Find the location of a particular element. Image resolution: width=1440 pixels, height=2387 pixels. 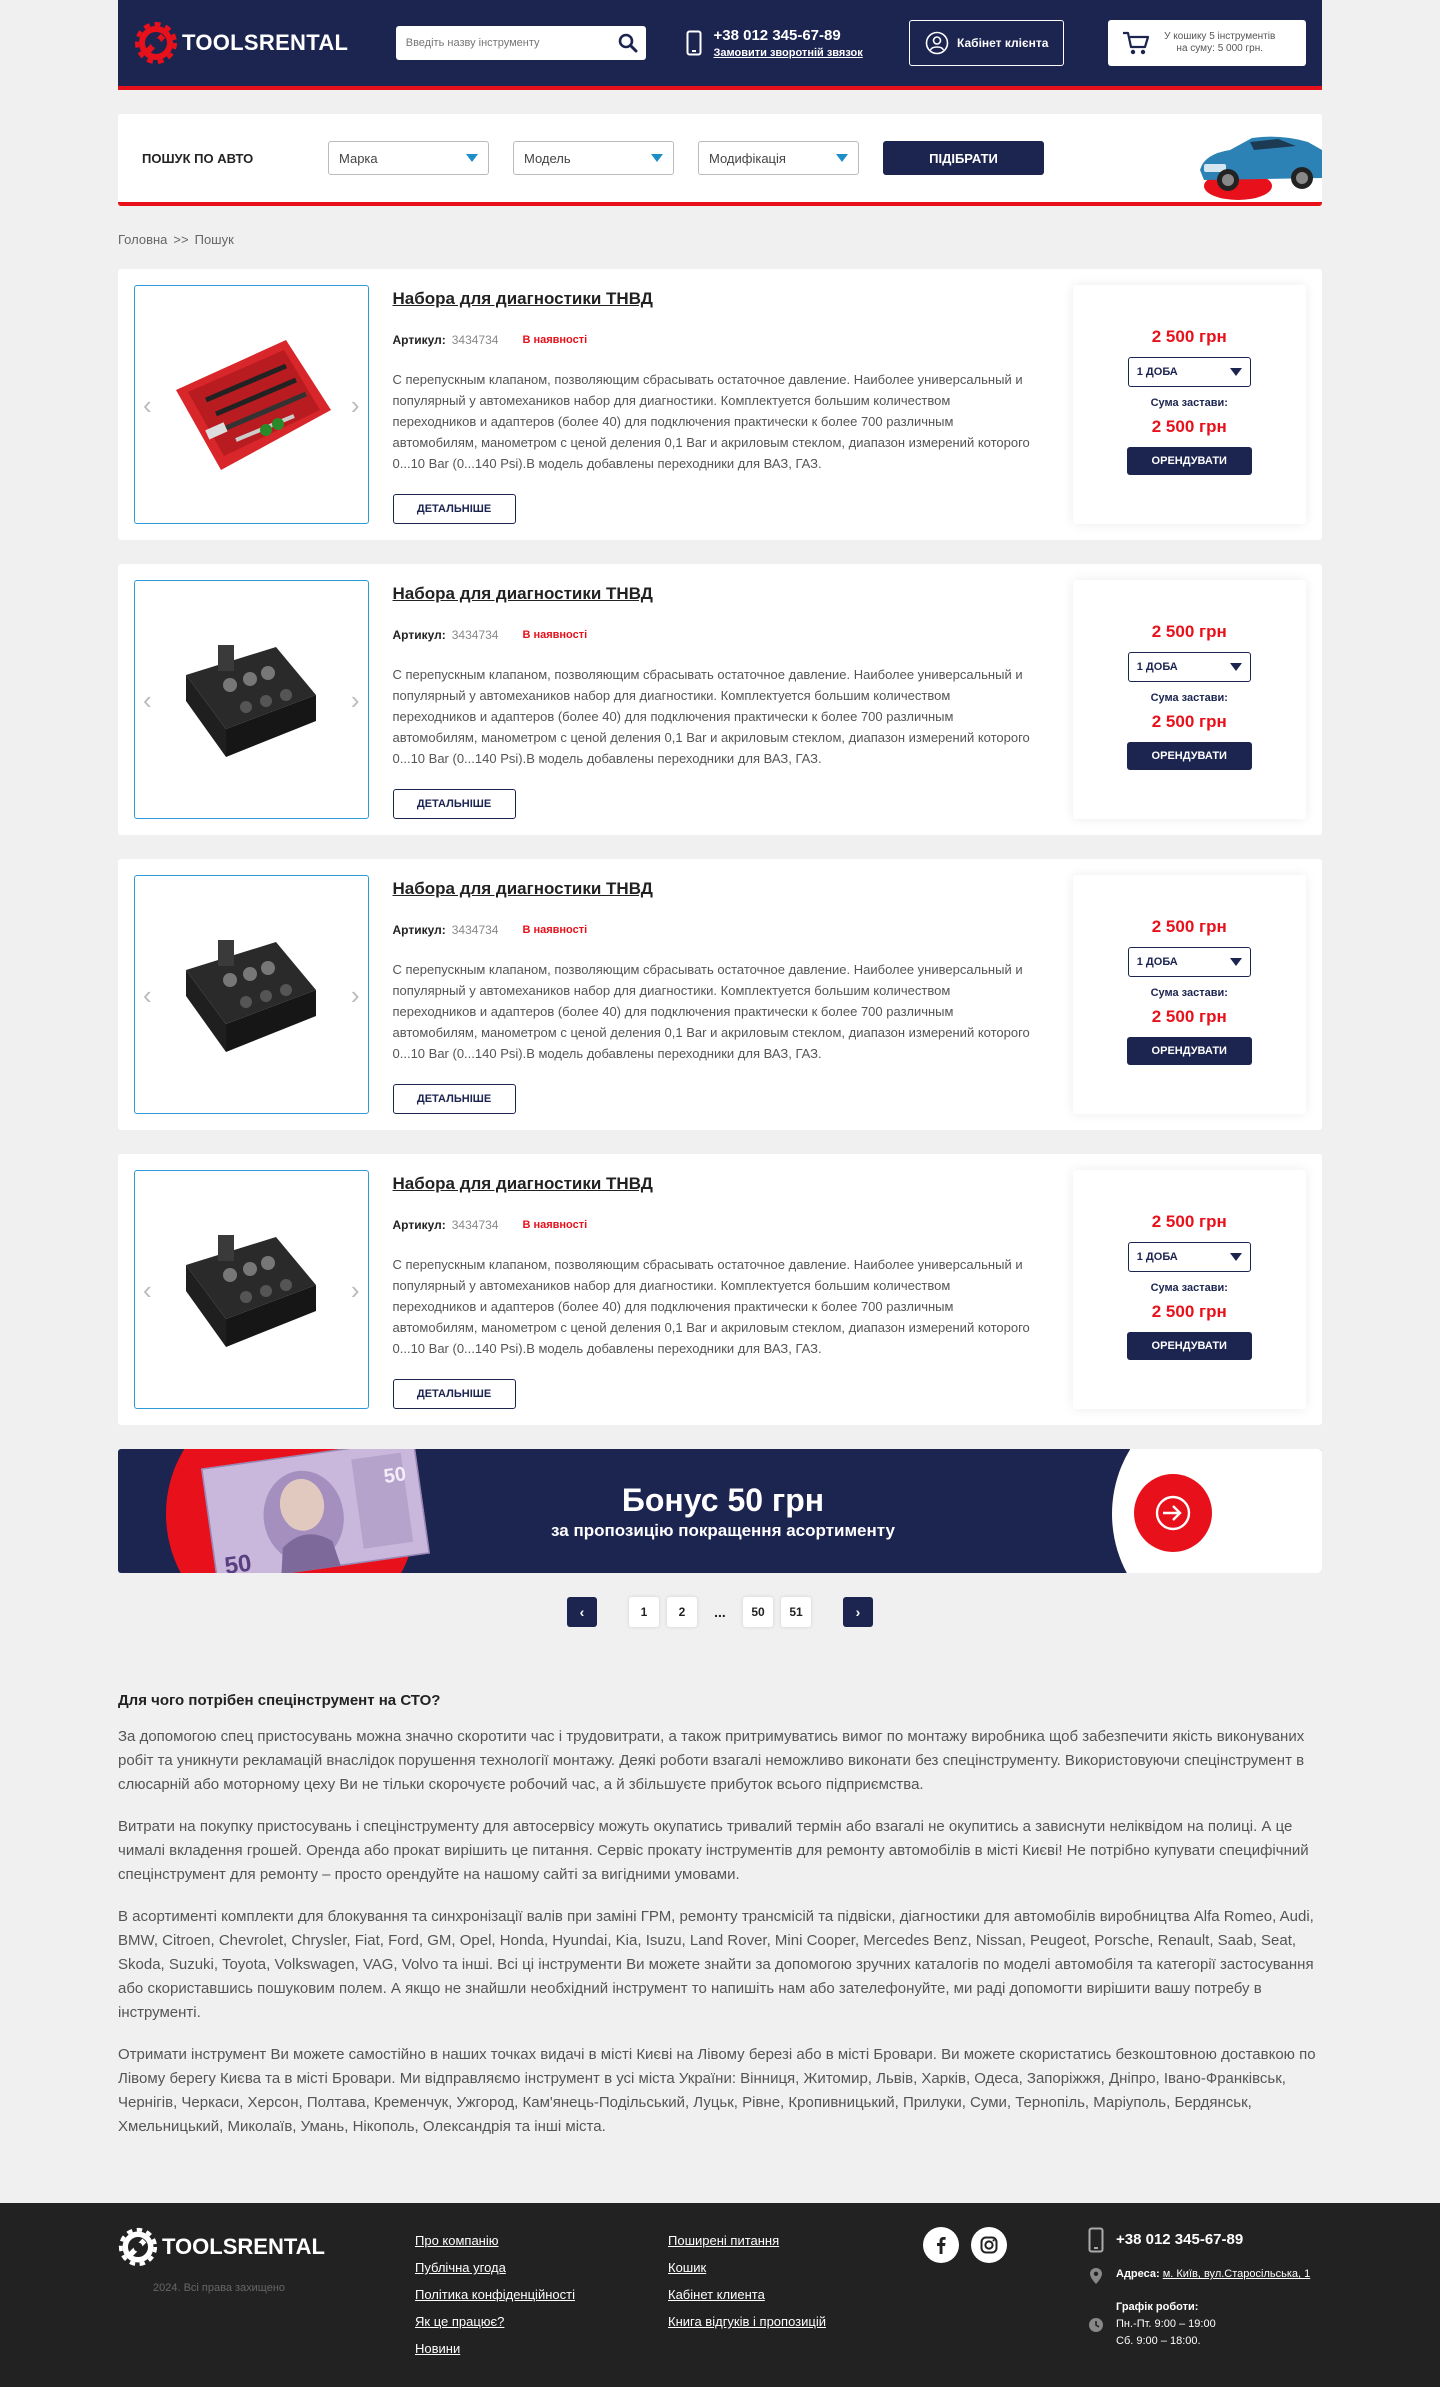

user-icon is located at coordinates (937, 43).